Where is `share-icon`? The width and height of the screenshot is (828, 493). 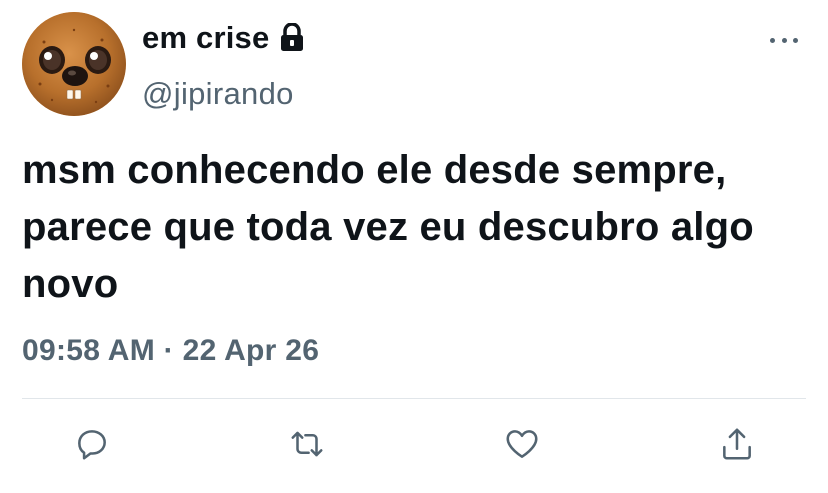 share-icon is located at coordinates (737, 444).